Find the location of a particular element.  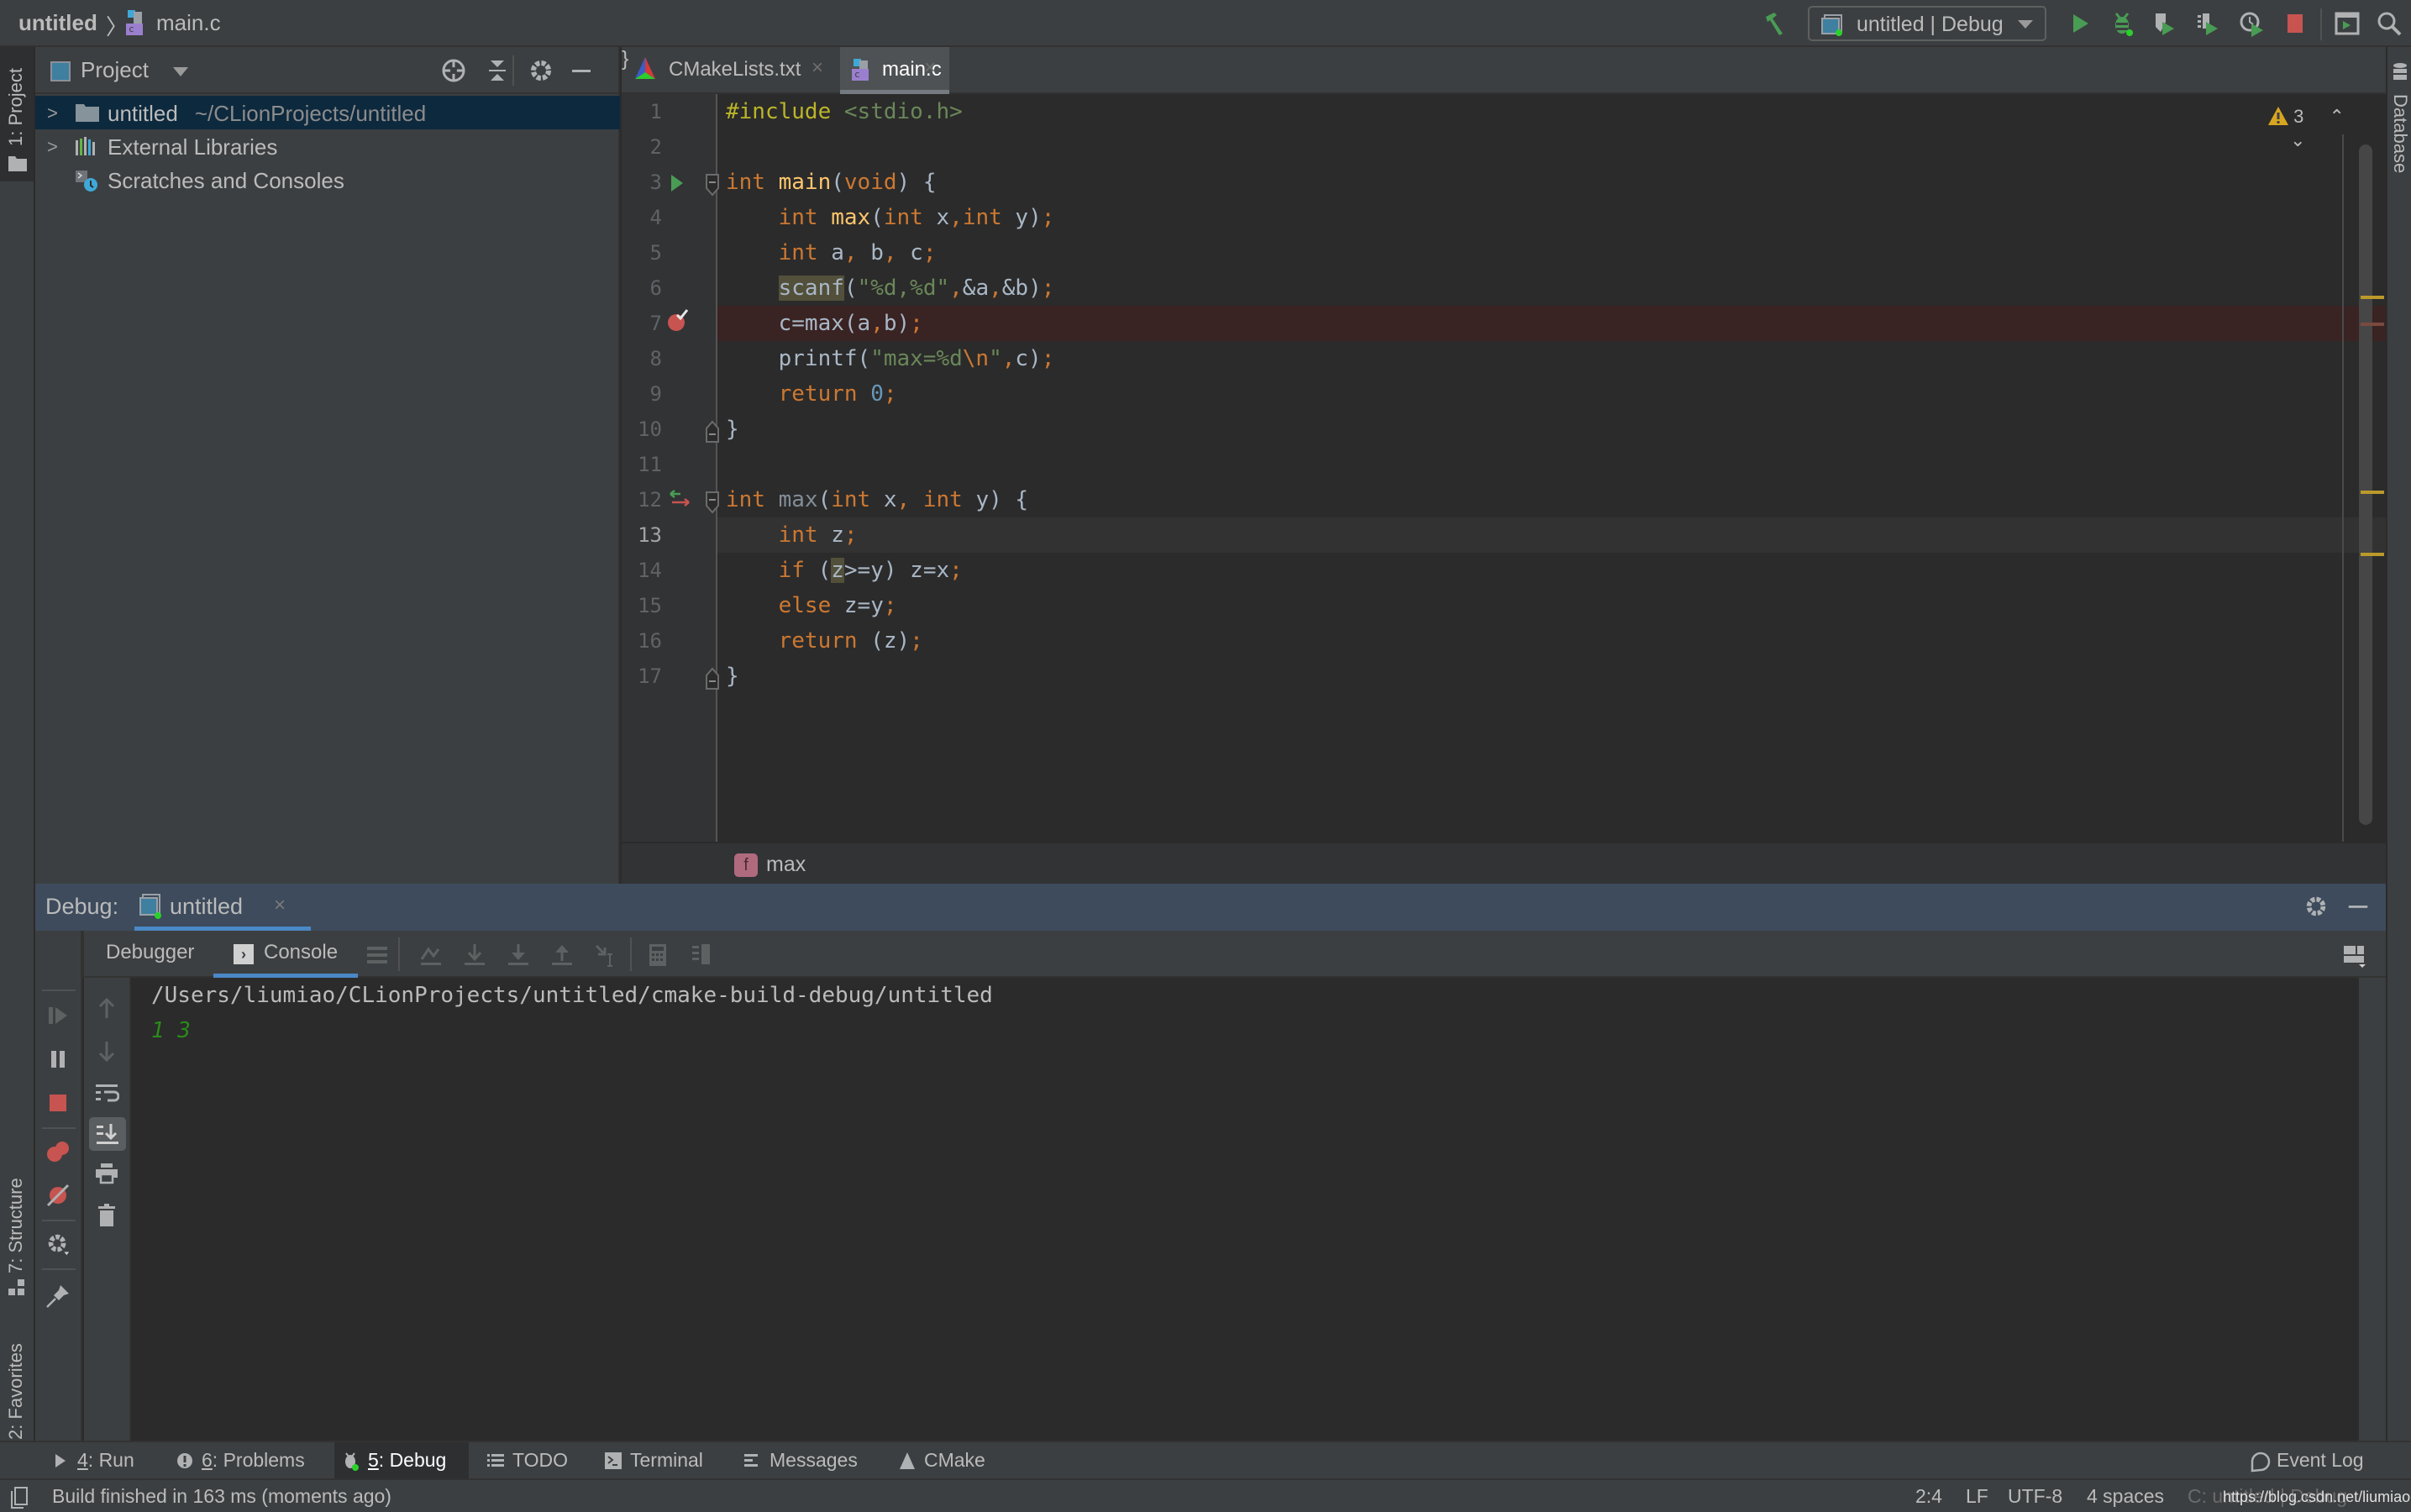

line-number: 3 is located at coordinates (642, 182).